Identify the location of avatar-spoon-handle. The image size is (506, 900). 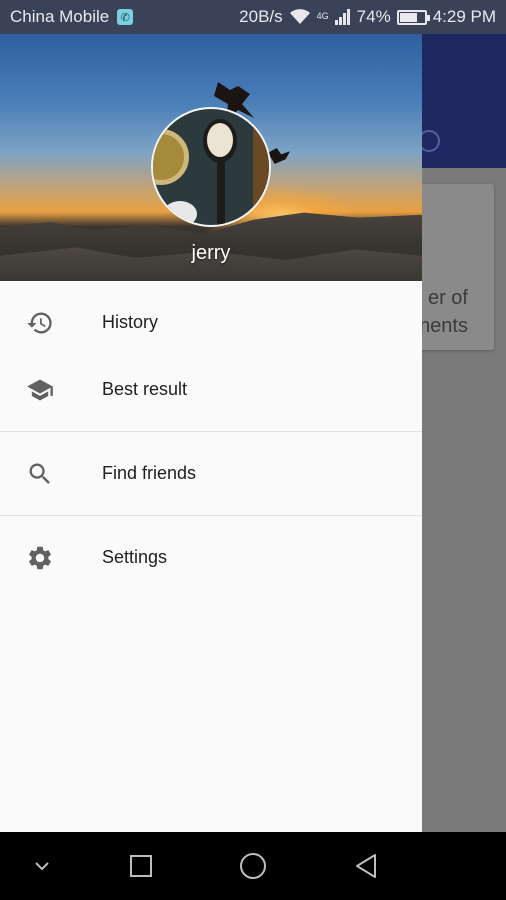
(221, 193).